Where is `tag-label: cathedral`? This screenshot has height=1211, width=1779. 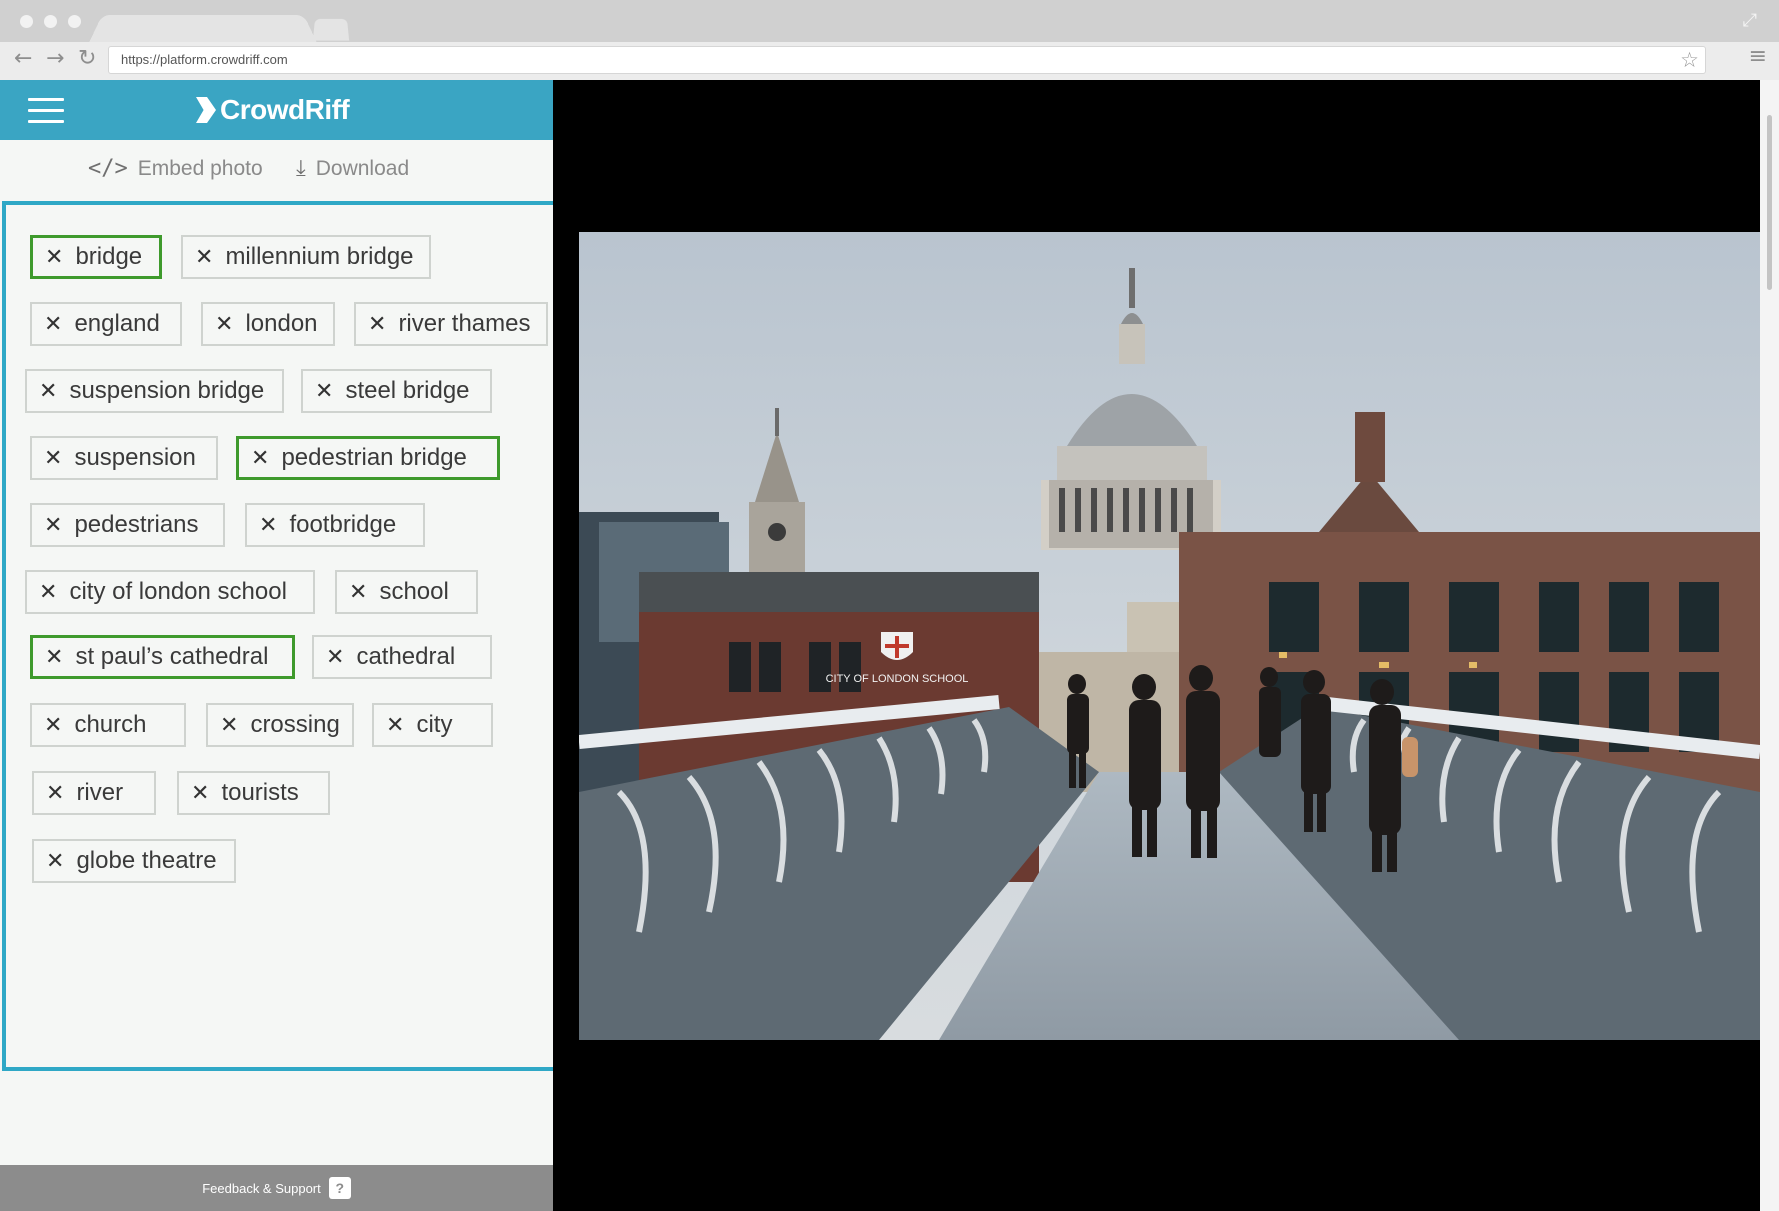
tag-label: cathedral is located at coordinates (406, 656).